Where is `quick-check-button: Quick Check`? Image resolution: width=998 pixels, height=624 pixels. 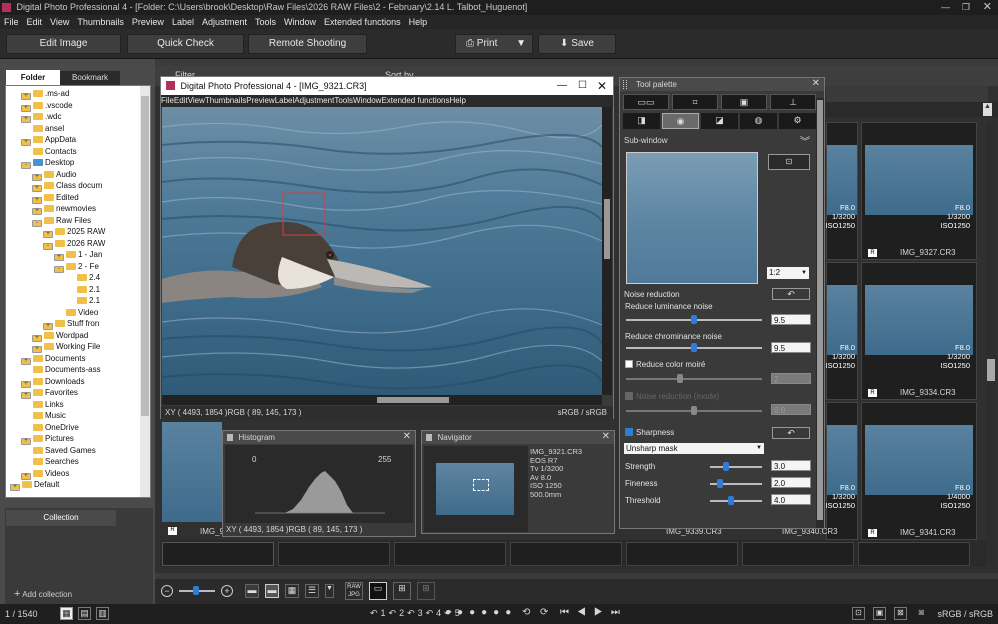
quick-check-button: Quick Check is located at coordinates (185, 44).